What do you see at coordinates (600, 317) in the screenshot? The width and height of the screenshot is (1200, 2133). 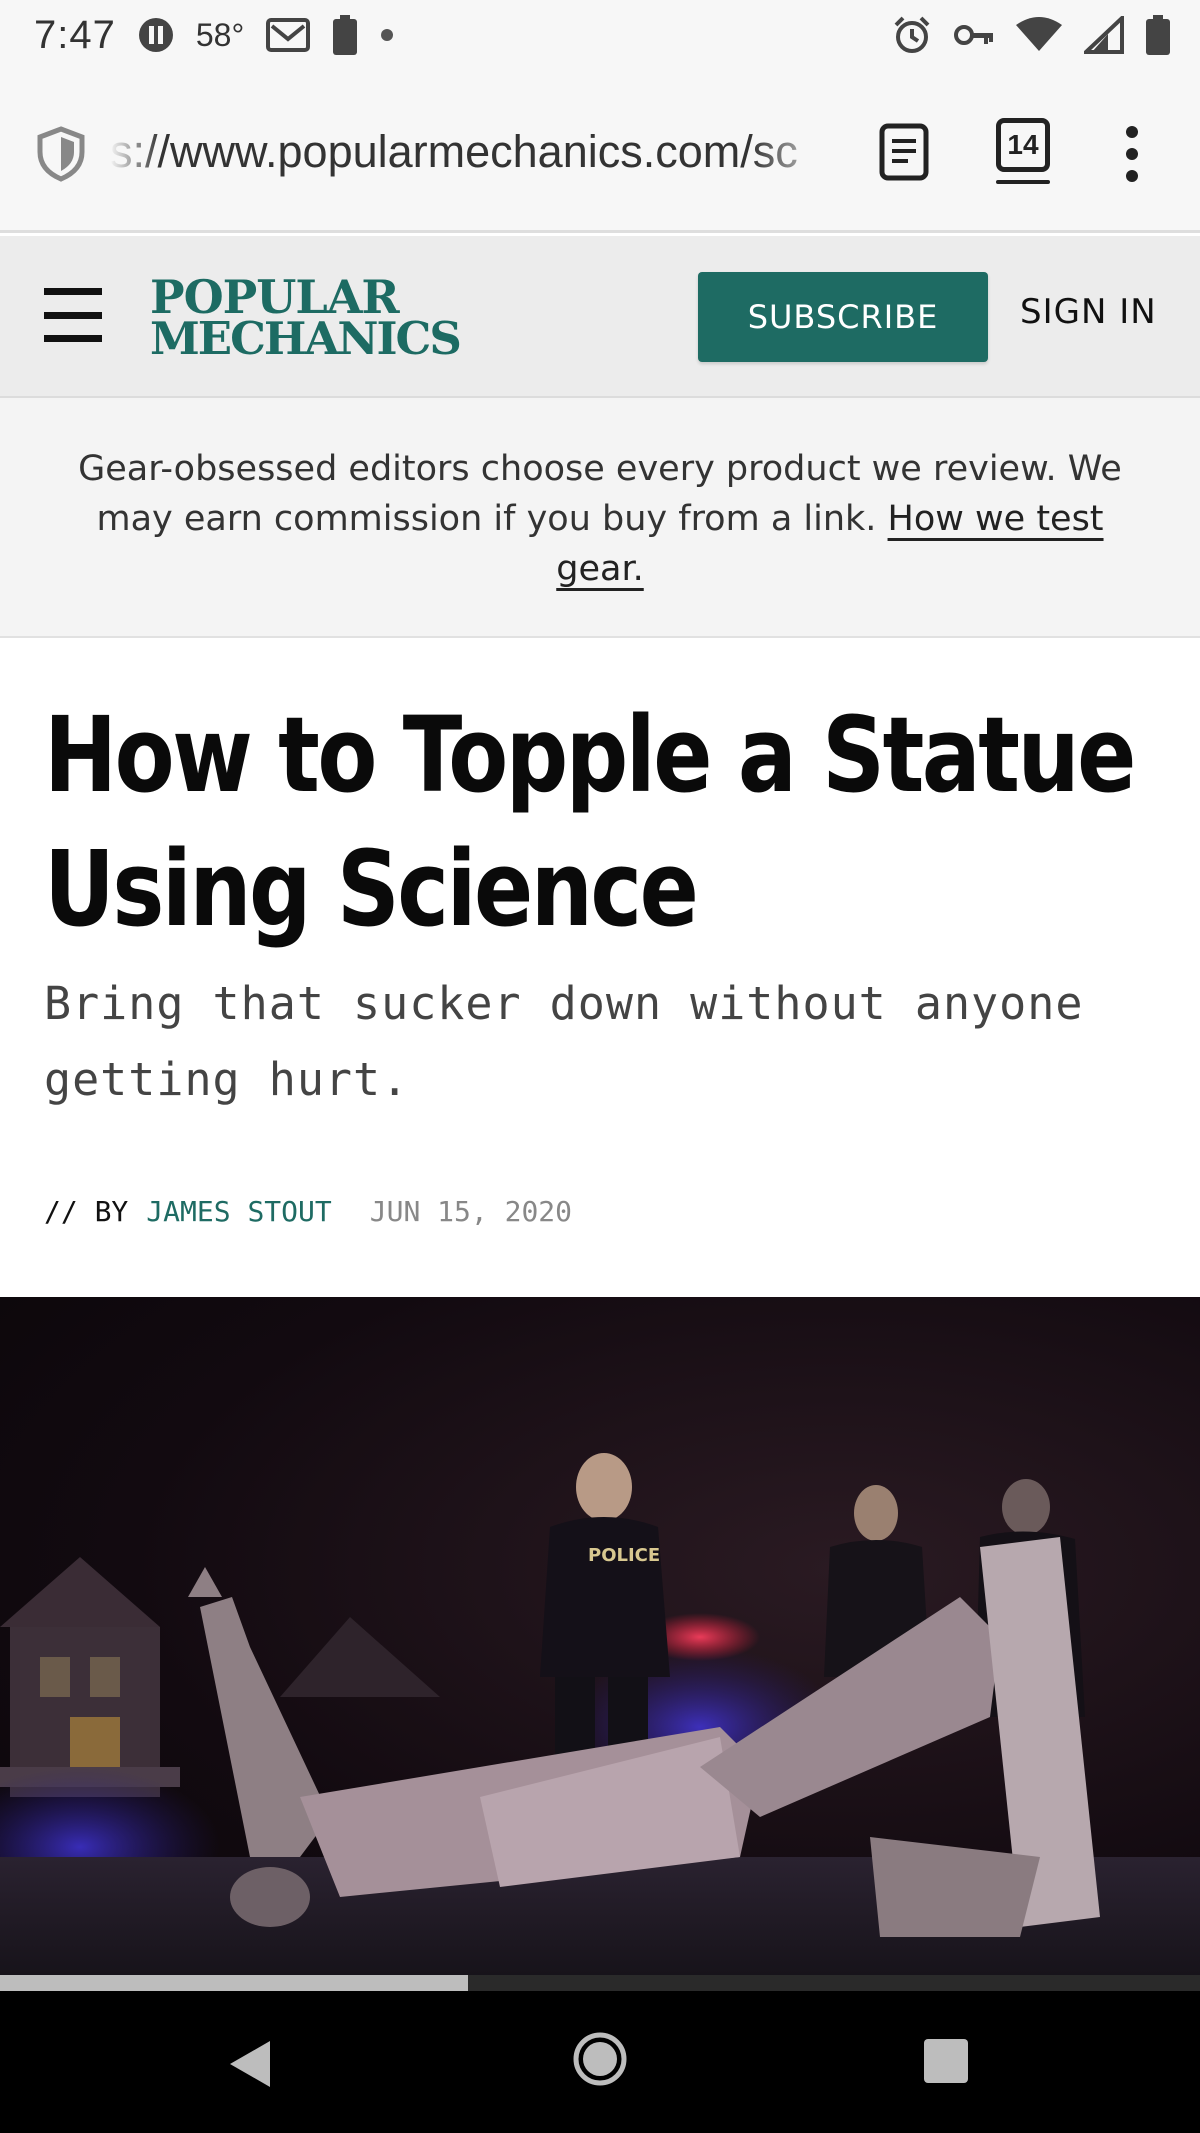 I see `site-header: POPULAR MECHANICS SUBSCRIBE SIGN IN` at bounding box center [600, 317].